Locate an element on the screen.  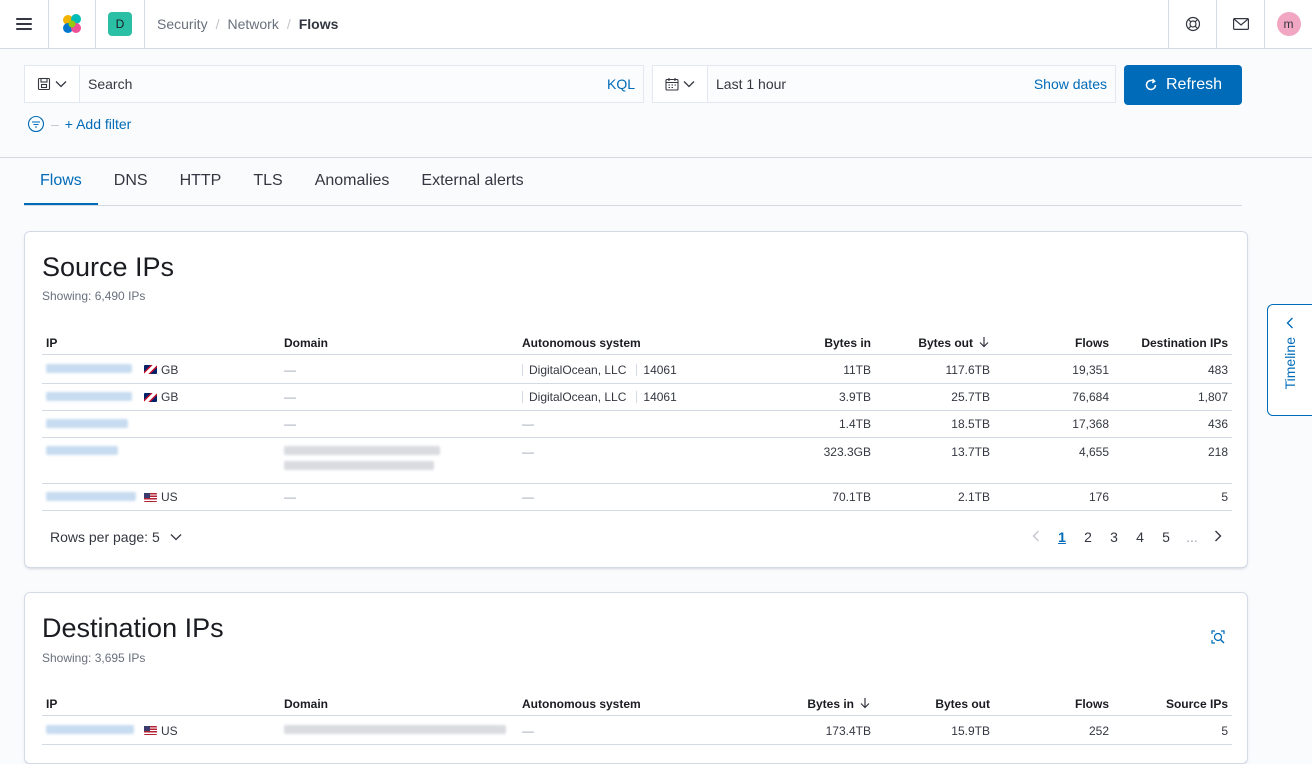
timeline-label: Timeline is located at coordinates (1290, 363).